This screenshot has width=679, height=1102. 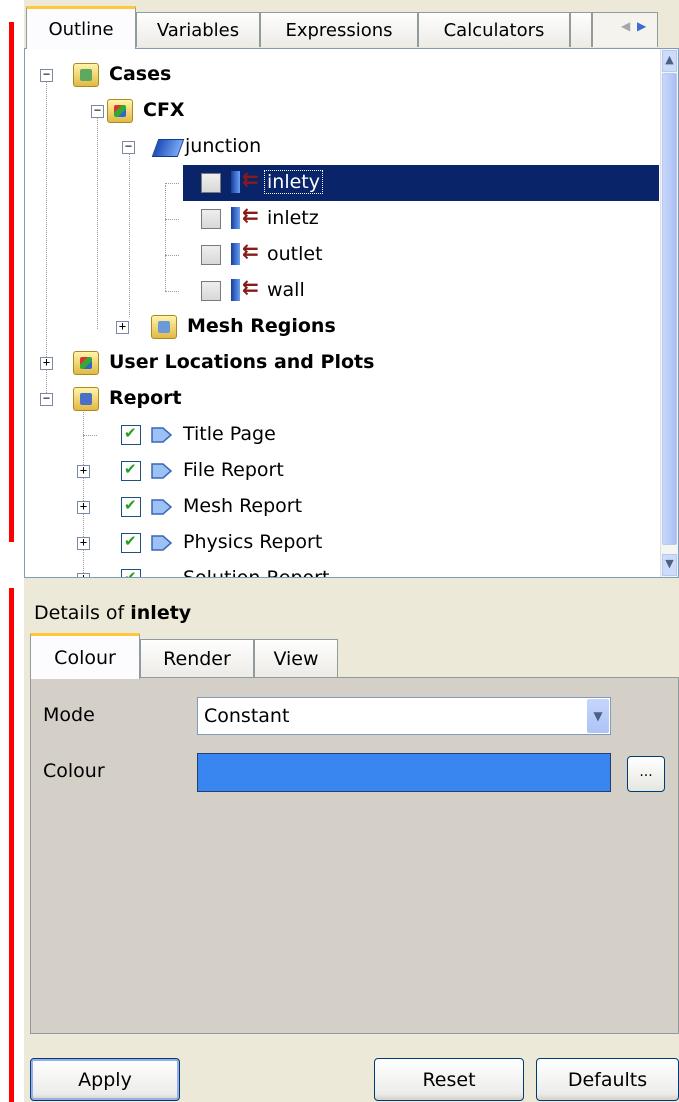 What do you see at coordinates (122, 327) in the screenshot?
I see `expand-mesh-regions-icon: +` at bounding box center [122, 327].